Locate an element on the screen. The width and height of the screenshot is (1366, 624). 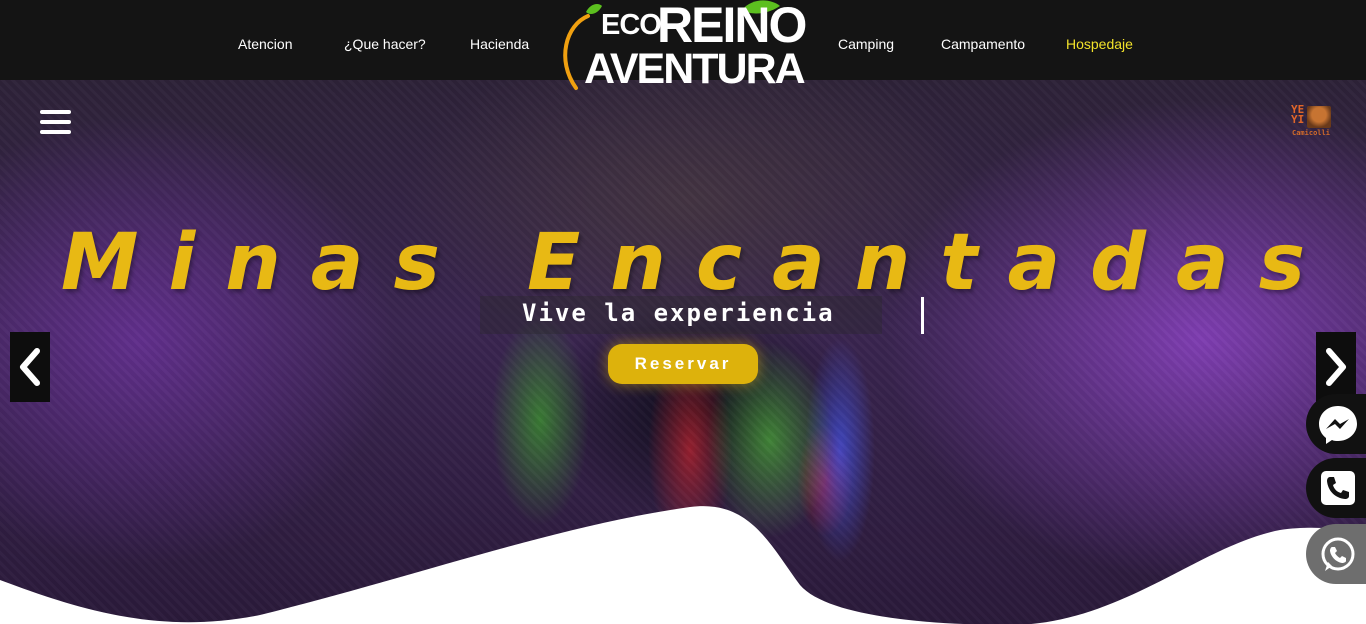
badge-text-bottom: YI is located at coordinates (1298, 119).